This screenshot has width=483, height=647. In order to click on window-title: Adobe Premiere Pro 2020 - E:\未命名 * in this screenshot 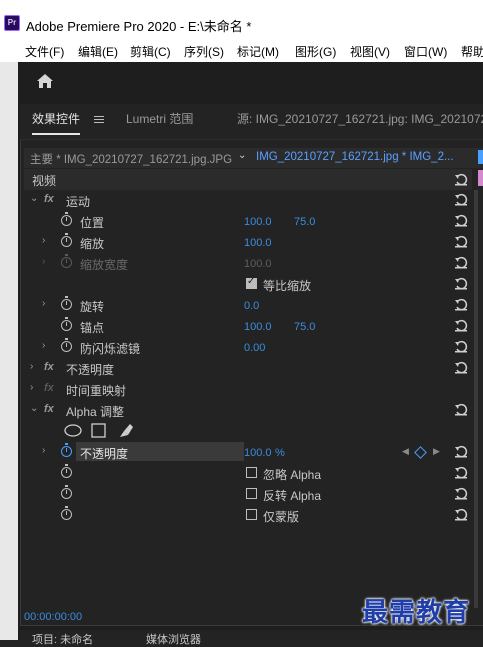, I will do `click(139, 26)`.